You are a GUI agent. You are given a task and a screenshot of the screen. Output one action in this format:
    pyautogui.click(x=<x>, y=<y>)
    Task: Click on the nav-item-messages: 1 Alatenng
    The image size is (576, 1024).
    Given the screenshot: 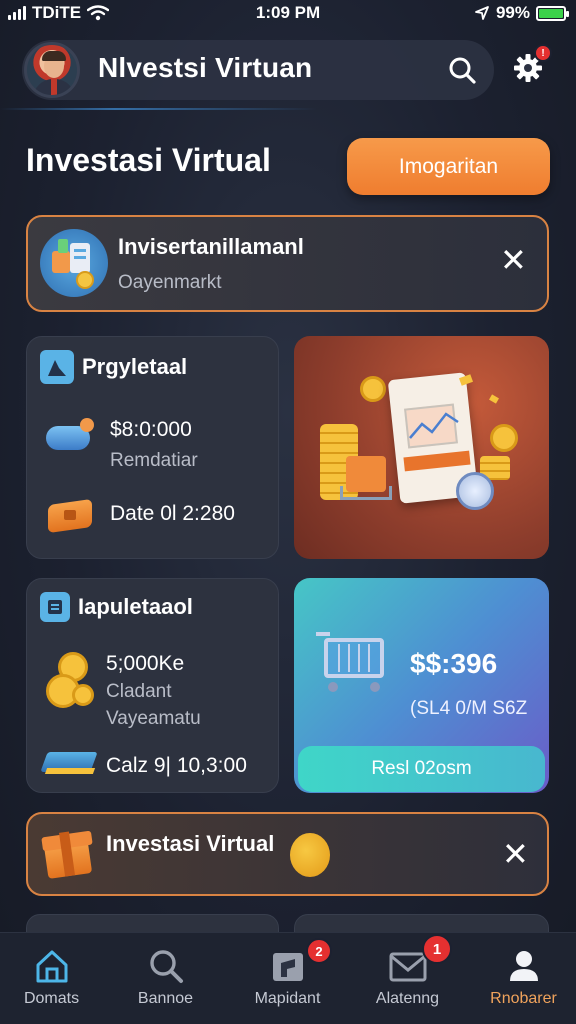 What is the action you would take?
    pyautogui.click(x=407, y=977)
    